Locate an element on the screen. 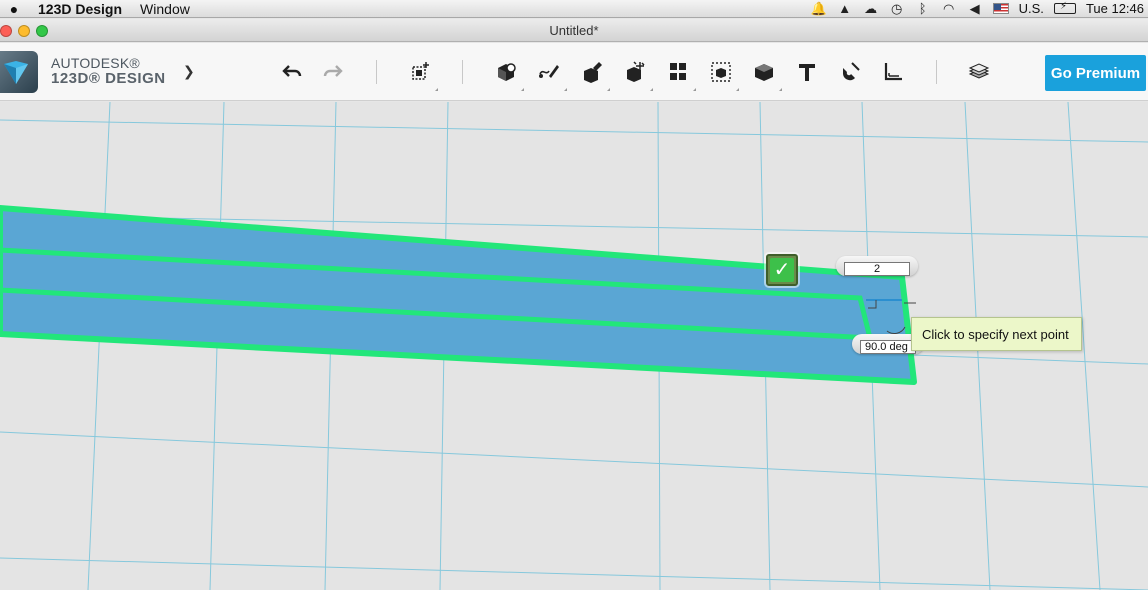 The image size is (1148, 590). snap-icon is located at coordinates (851, 71).